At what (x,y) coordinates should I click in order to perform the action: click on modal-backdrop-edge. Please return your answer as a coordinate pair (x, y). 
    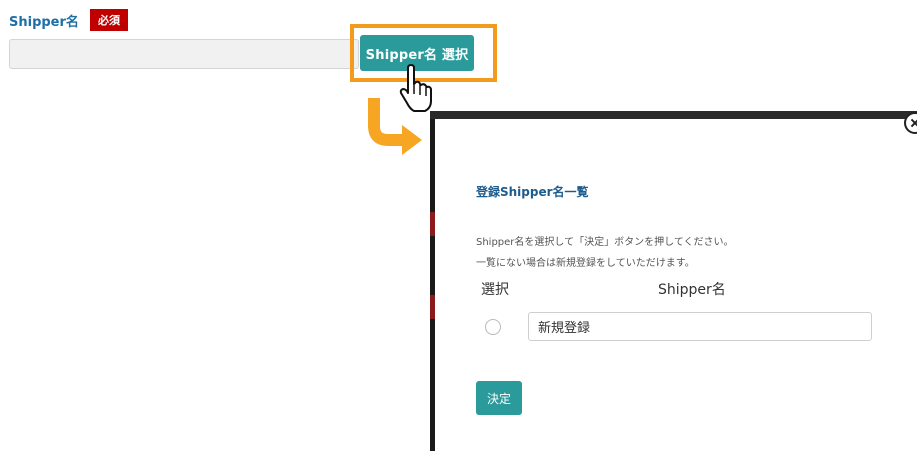
    Looking at the image, I should click on (432, 281).